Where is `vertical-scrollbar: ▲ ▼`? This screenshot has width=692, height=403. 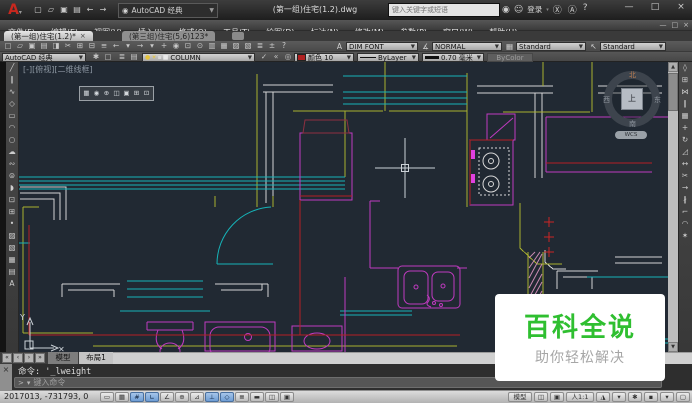
vertical-scrollbar: ▲ ▼ is located at coordinates (673, 207).